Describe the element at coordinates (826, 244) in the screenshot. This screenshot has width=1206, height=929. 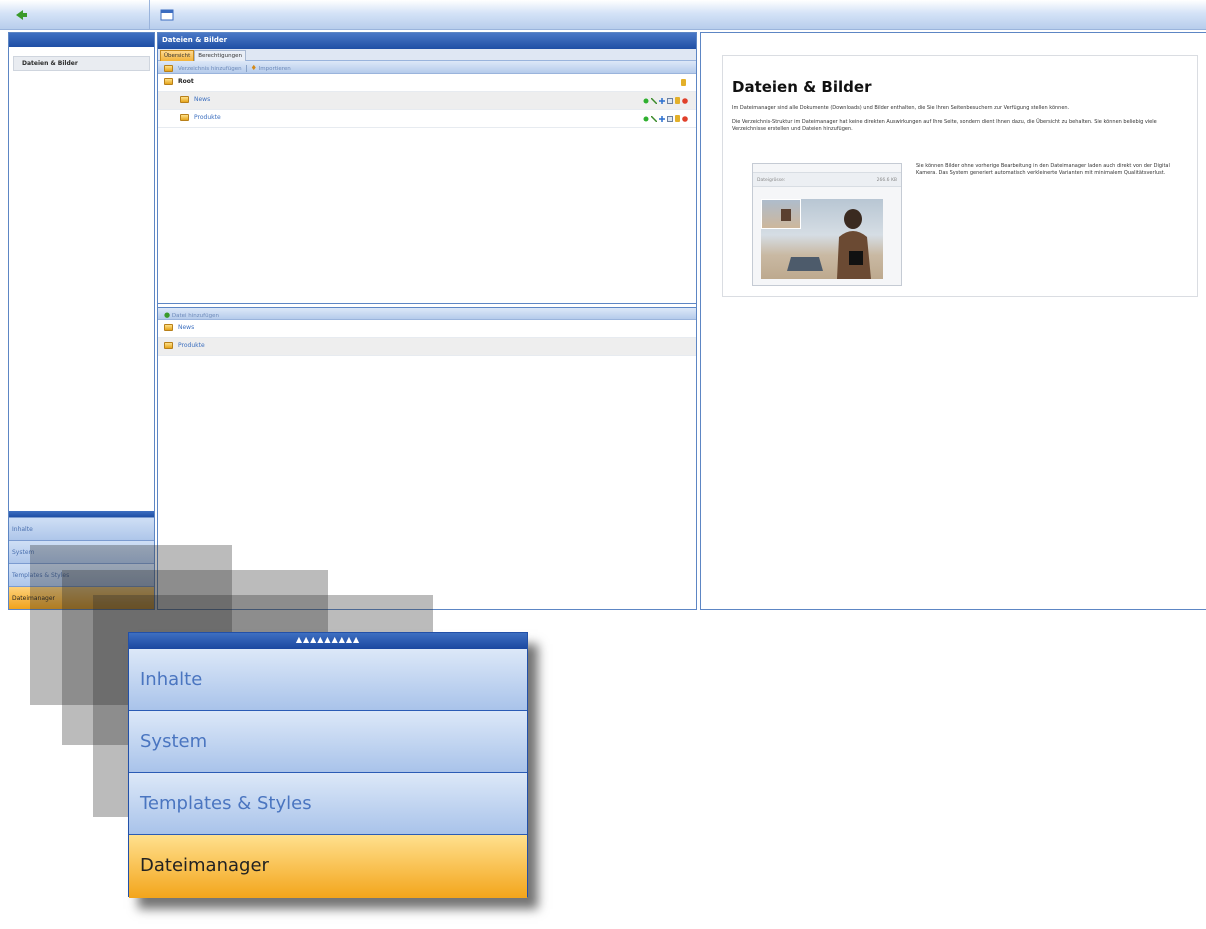
I see `photo-figure` at that location.